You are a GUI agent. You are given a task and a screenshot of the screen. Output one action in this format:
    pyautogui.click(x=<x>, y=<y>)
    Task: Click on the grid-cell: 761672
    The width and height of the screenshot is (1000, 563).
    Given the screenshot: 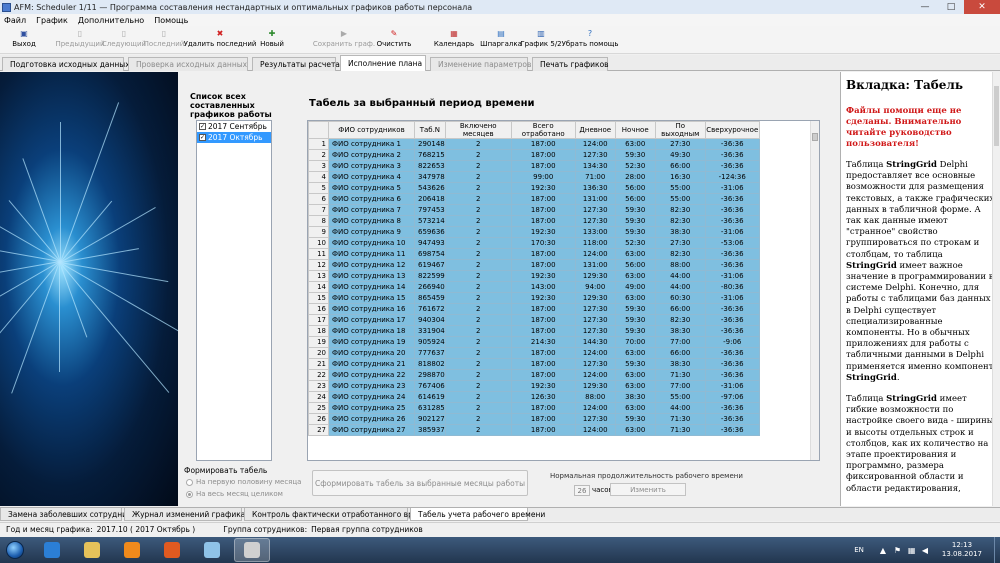 What is the action you would take?
    pyautogui.click(x=430, y=309)
    